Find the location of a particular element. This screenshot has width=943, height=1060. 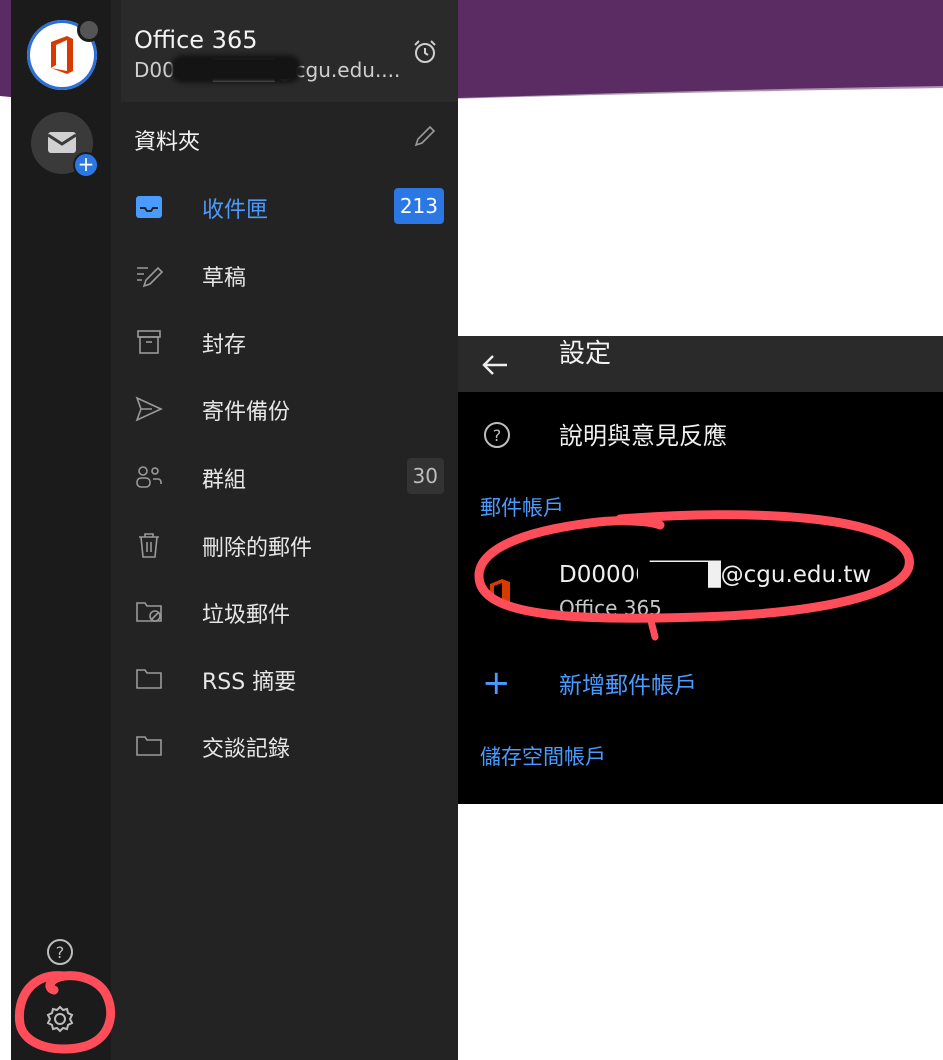

office-365-account-avatar is located at coordinates (64, 54).